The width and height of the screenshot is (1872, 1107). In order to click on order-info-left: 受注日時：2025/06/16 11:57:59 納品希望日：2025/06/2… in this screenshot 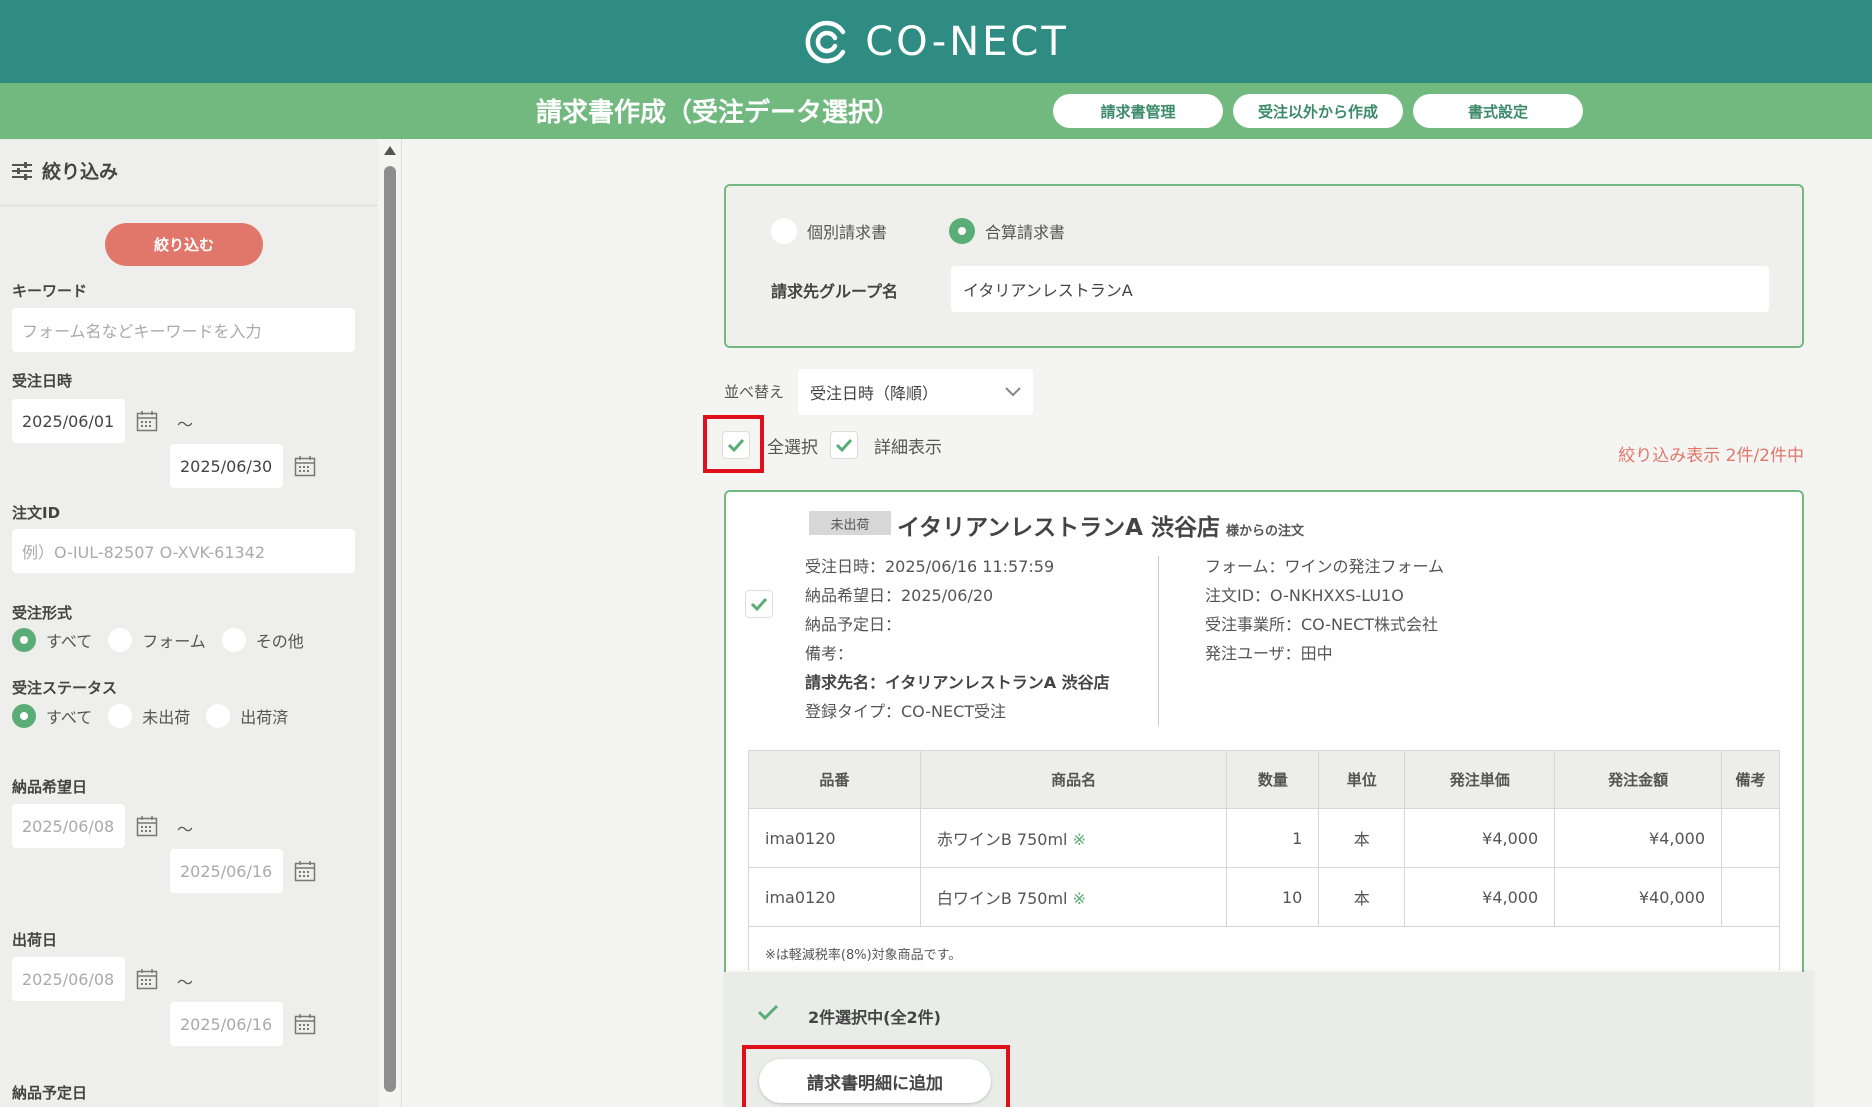, I will do `click(957, 639)`.